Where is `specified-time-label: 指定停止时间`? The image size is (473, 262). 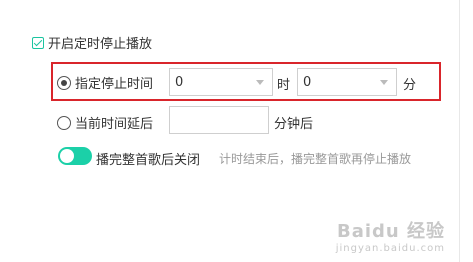
specified-time-label: 指定停止时间 is located at coordinates (114, 84).